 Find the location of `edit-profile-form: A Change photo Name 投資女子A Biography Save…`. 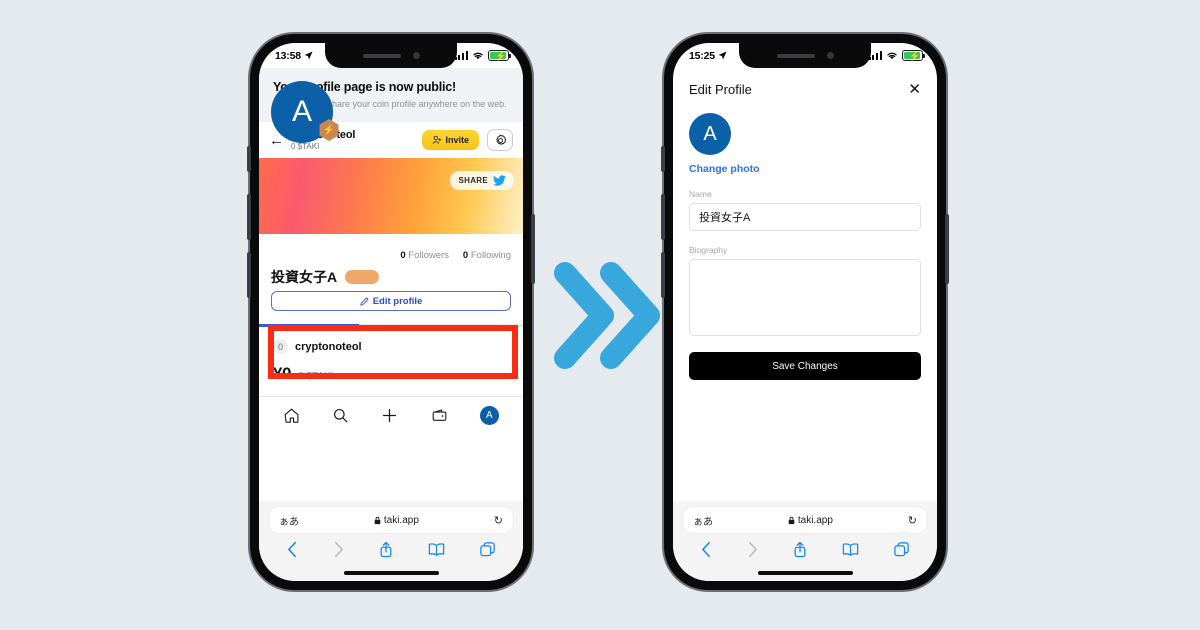

edit-profile-form: A Change photo Name 投資女子A Biography Save… is located at coordinates (805, 238).